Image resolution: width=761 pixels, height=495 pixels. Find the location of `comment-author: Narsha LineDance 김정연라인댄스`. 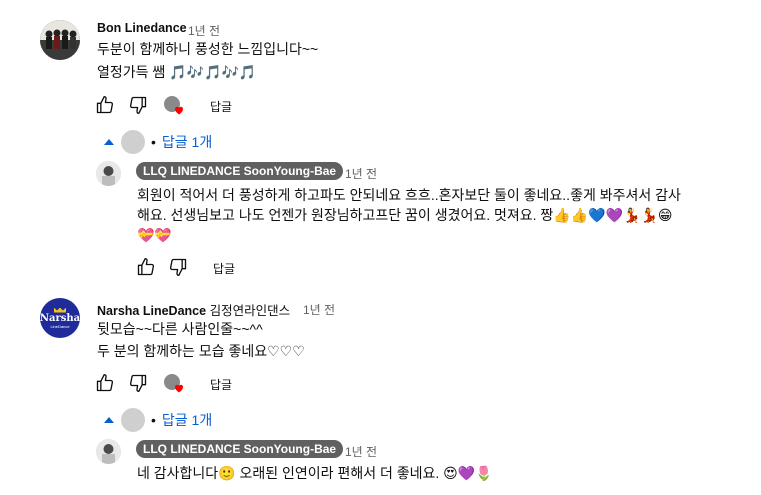

comment-author: Narsha LineDance 김정연라인댄스 is located at coordinates (193, 309).